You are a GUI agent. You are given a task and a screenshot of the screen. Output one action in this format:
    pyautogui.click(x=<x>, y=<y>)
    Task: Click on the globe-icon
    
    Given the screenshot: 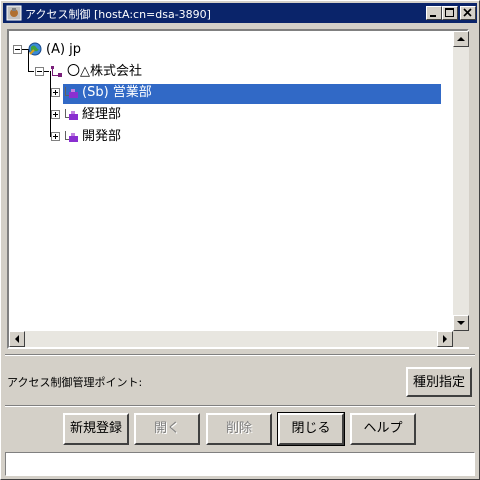 What is the action you would take?
    pyautogui.click(x=35, y=51)
    